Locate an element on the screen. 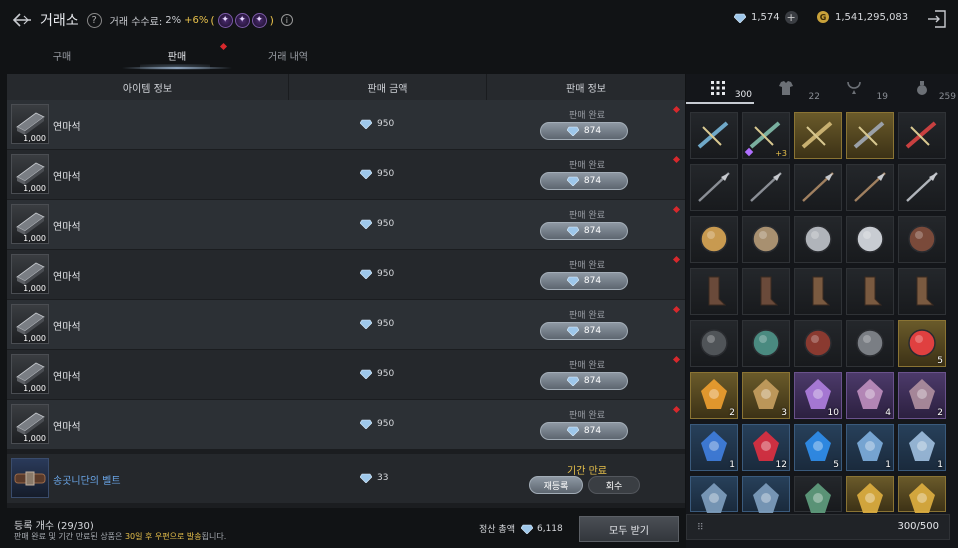  relist-button: 재등록 is located at coordinates (556, 485).